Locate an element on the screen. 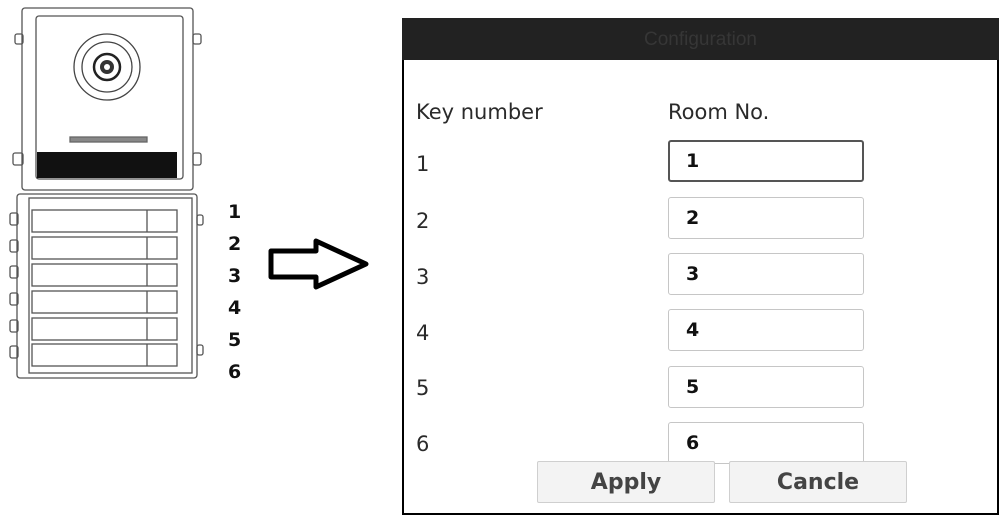 This screenshot has height=518, width=1001. key-number-5: 5 is located at coordinates (423, 388).